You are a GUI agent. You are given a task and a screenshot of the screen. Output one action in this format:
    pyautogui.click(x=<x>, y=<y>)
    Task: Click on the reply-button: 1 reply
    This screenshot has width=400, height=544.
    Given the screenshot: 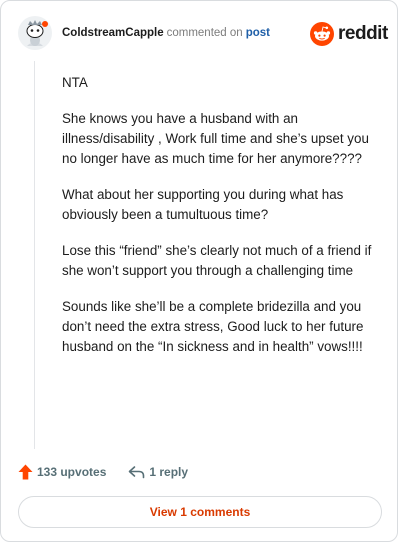 What is the action you would take?
    pyautogui.click(x=158, y=472)
    